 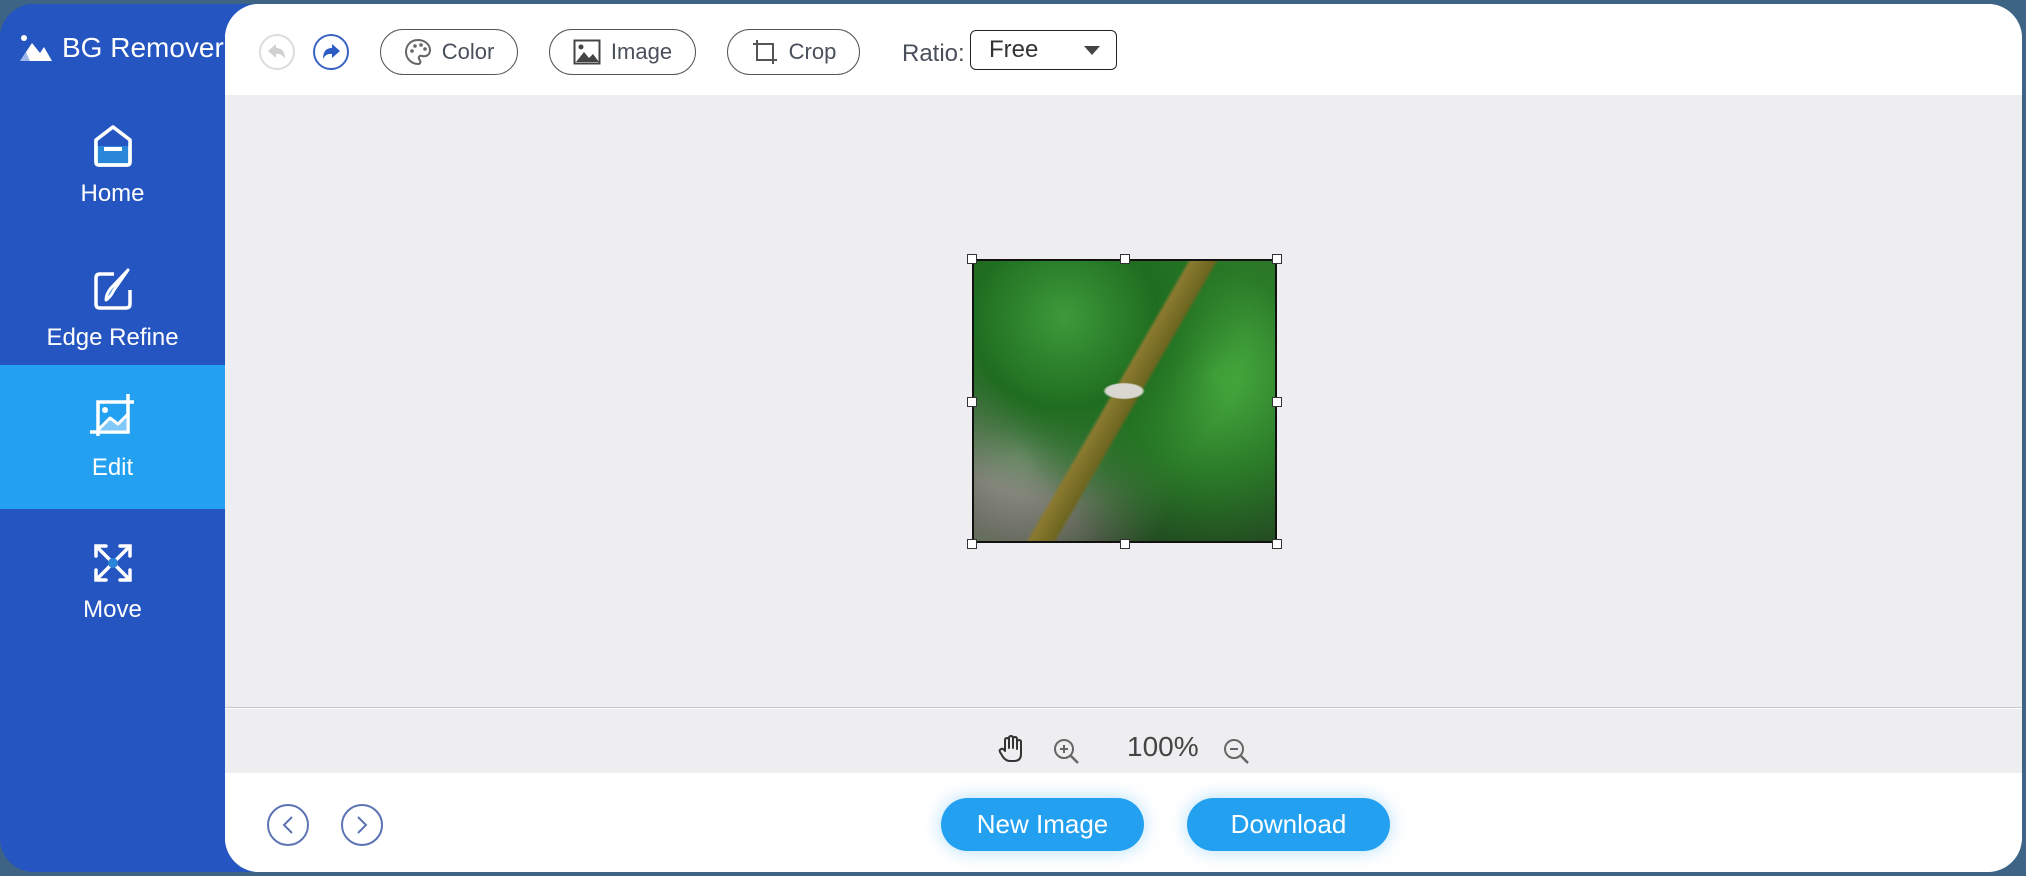 I want to click on app-title: BG Remover, so click(x=143, y=47).